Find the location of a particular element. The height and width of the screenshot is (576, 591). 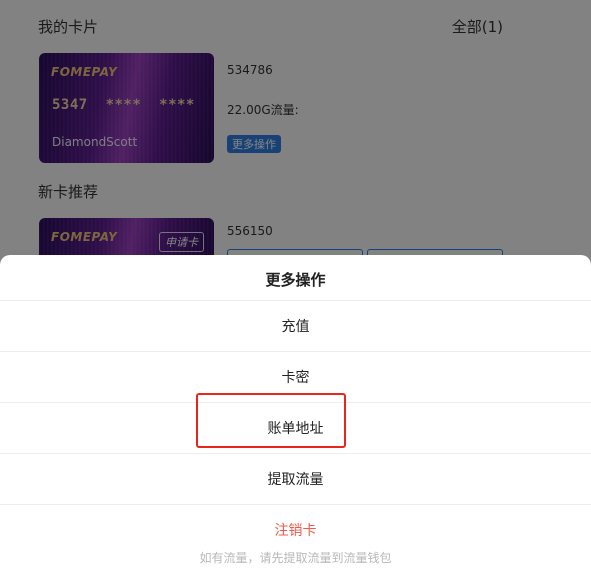

cancel-card-option: 注销卡 is located at coordinates (295, 529).